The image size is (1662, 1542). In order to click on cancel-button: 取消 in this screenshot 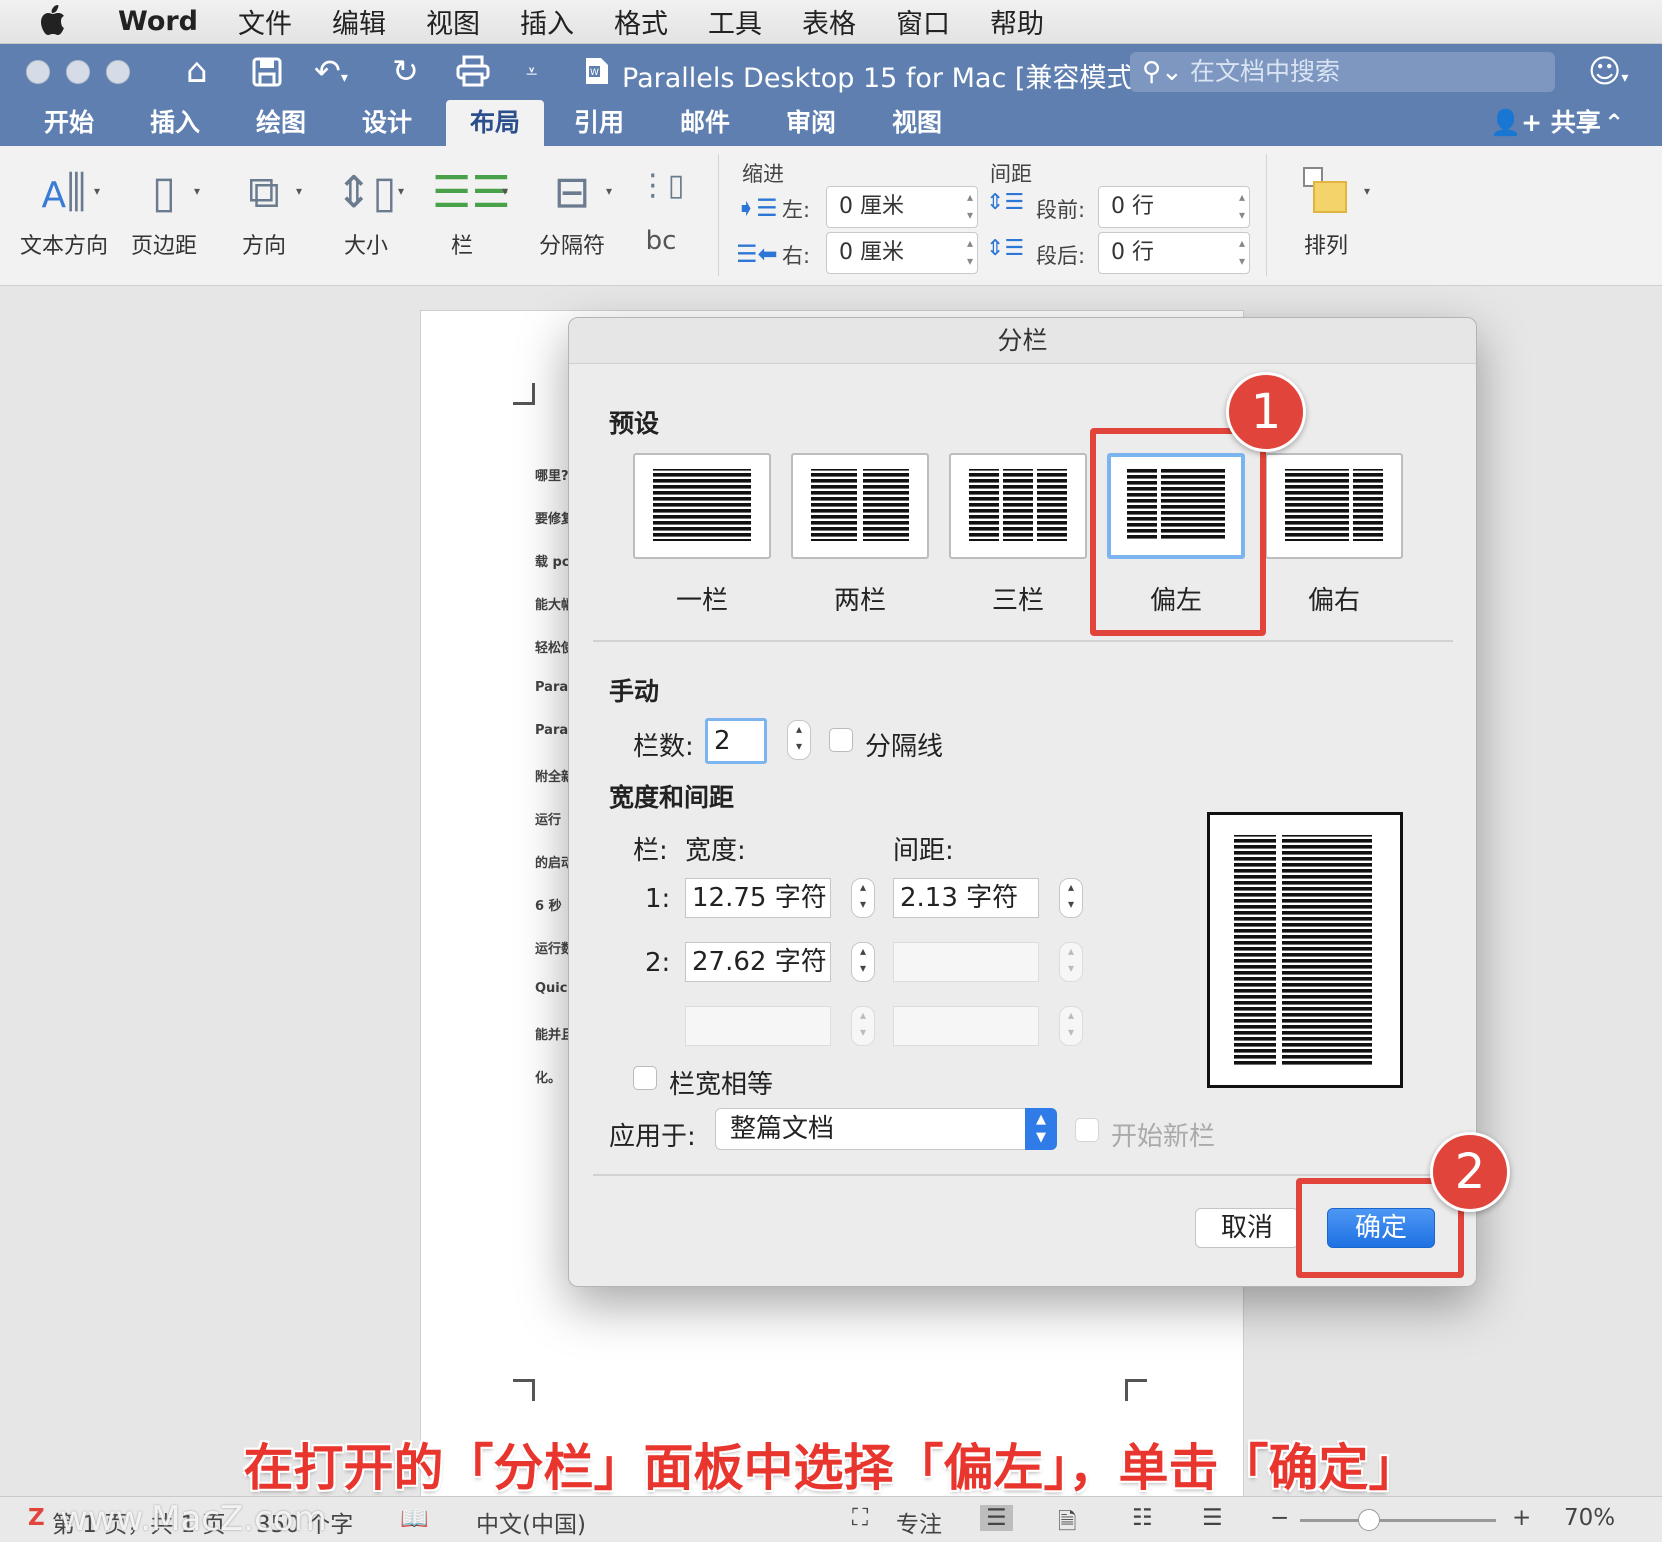, I will do `click(1247, 1228)`.